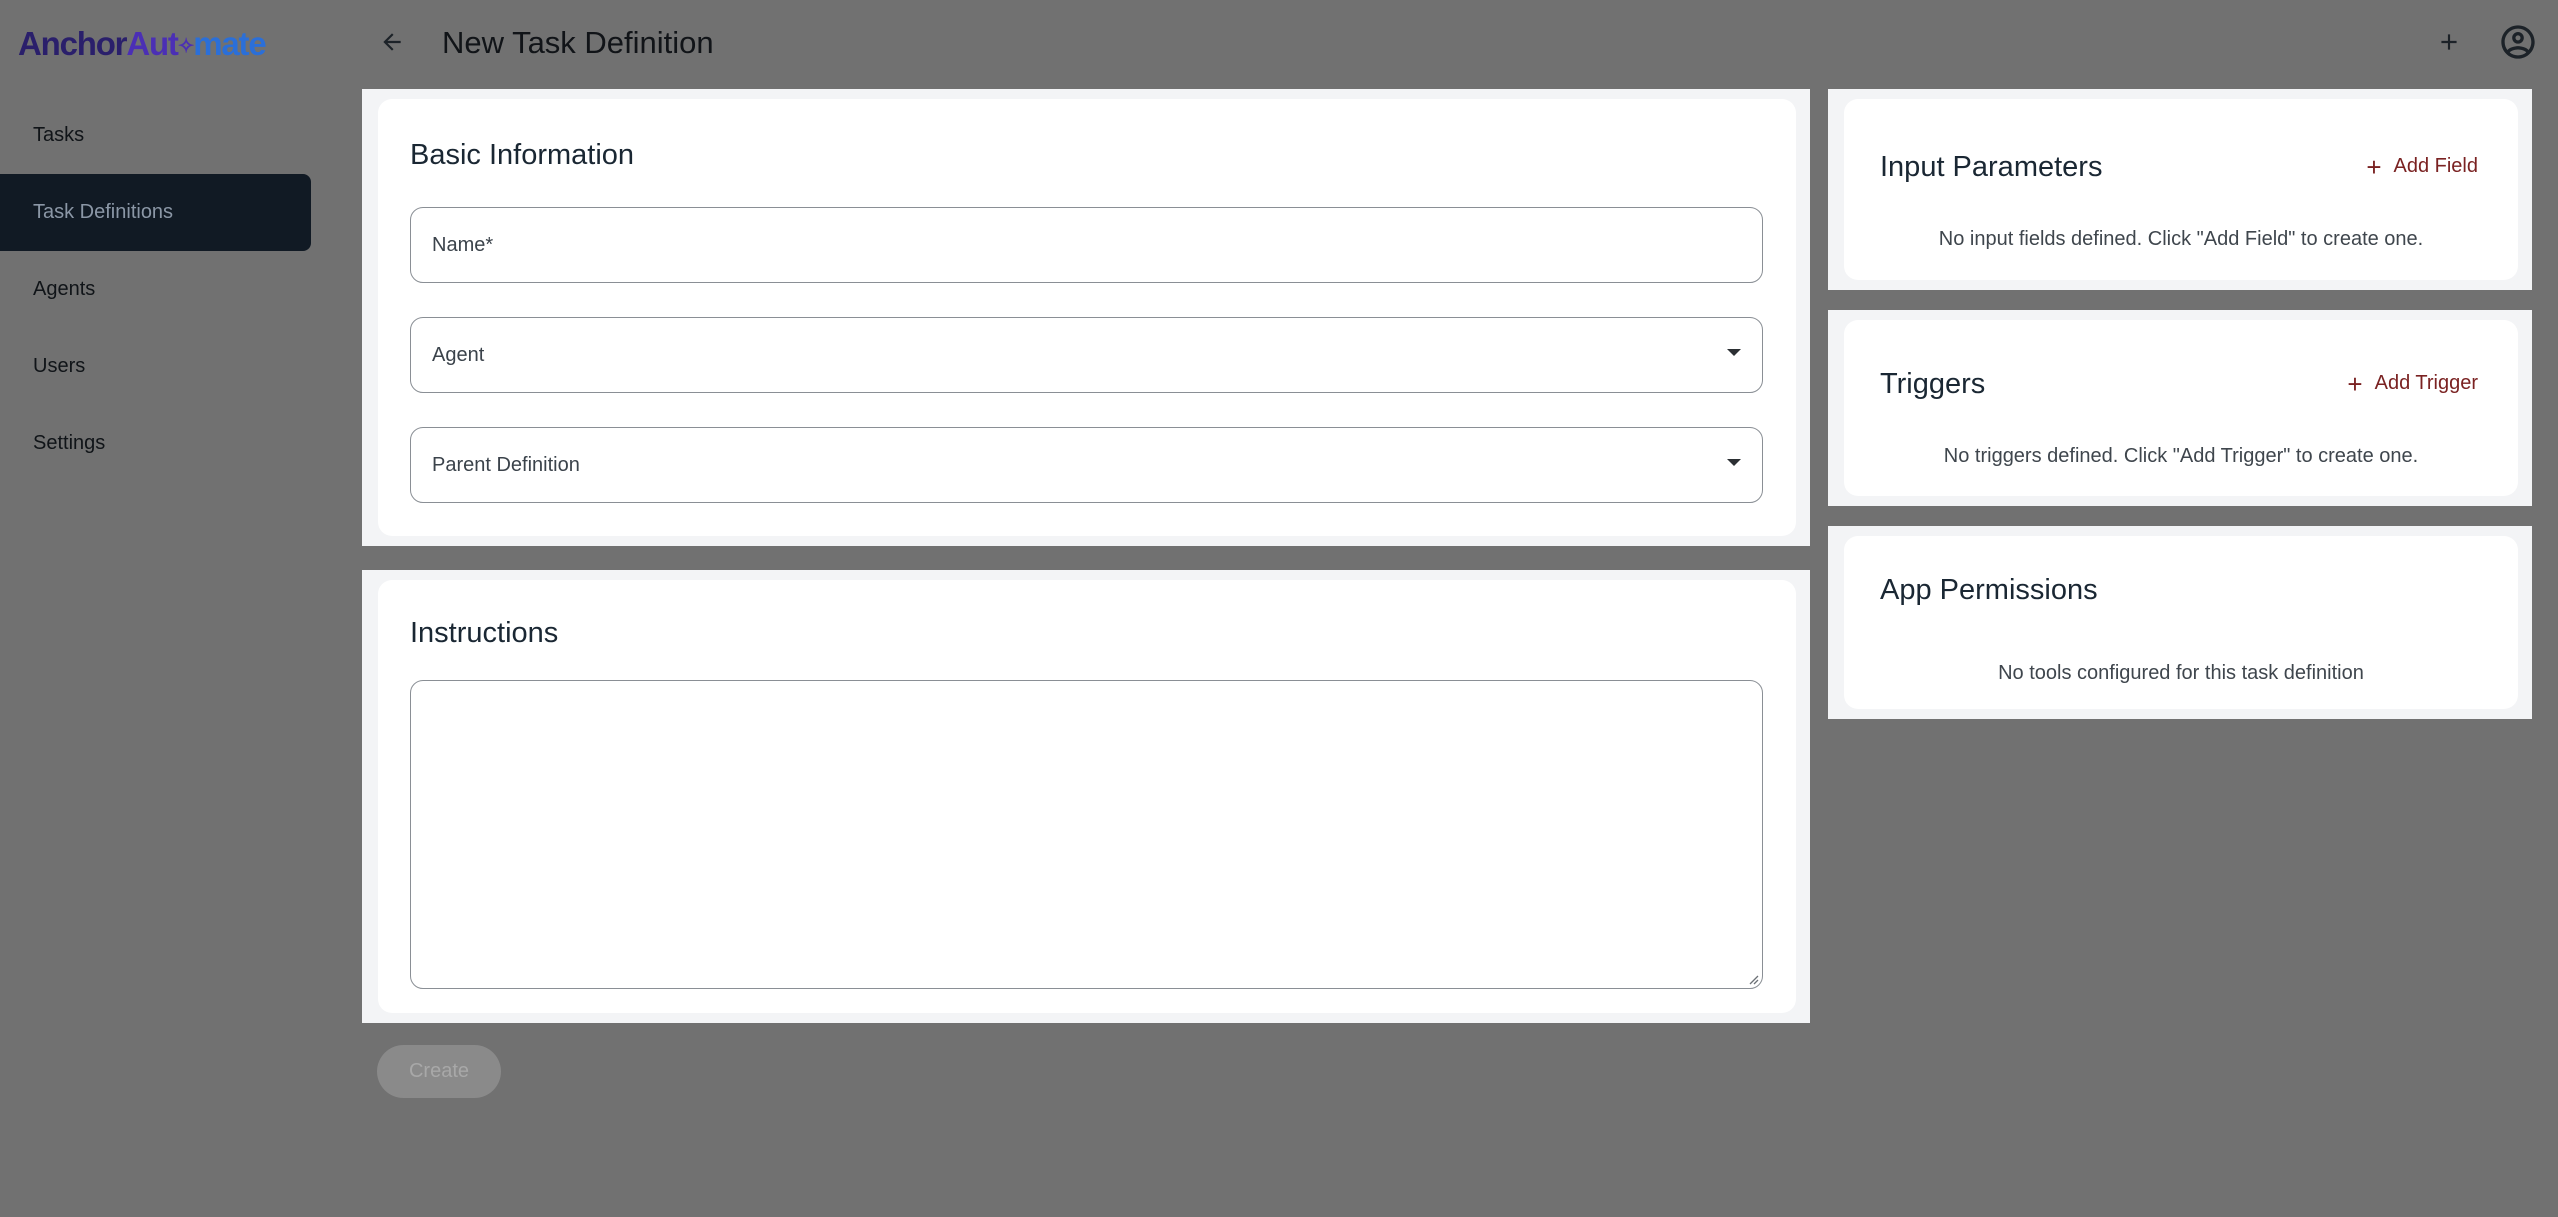 This screenshot has height=1217, width=2558. What do you see at coordinates (1753, 979) in the screenshot?
I see `resize-handle-icon` at bounding box center [1753, 979].